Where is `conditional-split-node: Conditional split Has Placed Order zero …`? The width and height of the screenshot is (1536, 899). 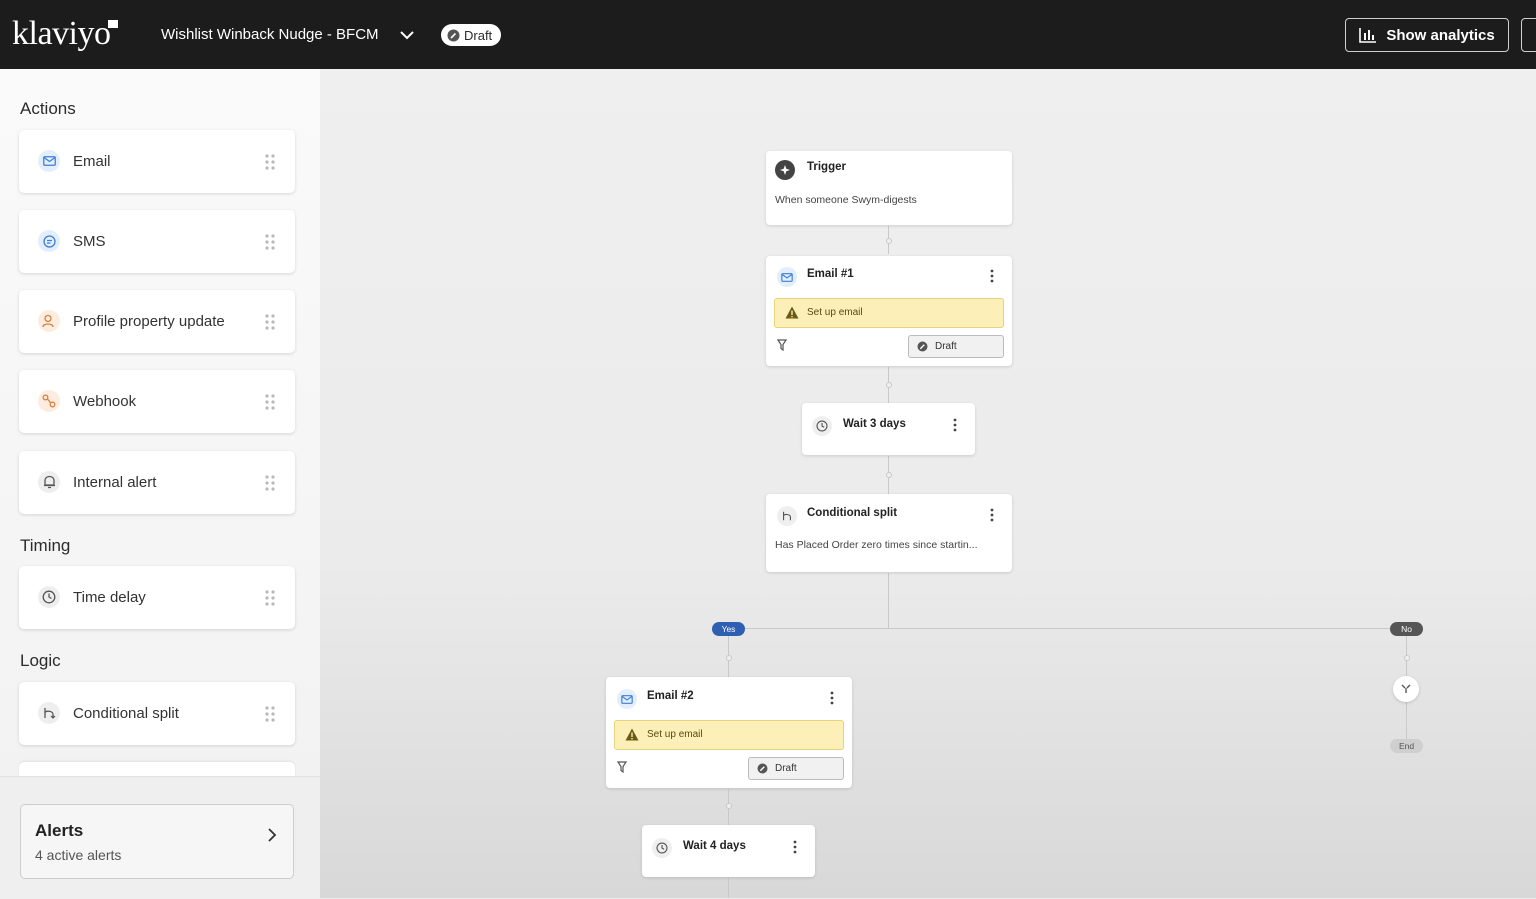
conditional-split-node: Conditional split Has Placed Order zero … is located at coordinates (889, 533).